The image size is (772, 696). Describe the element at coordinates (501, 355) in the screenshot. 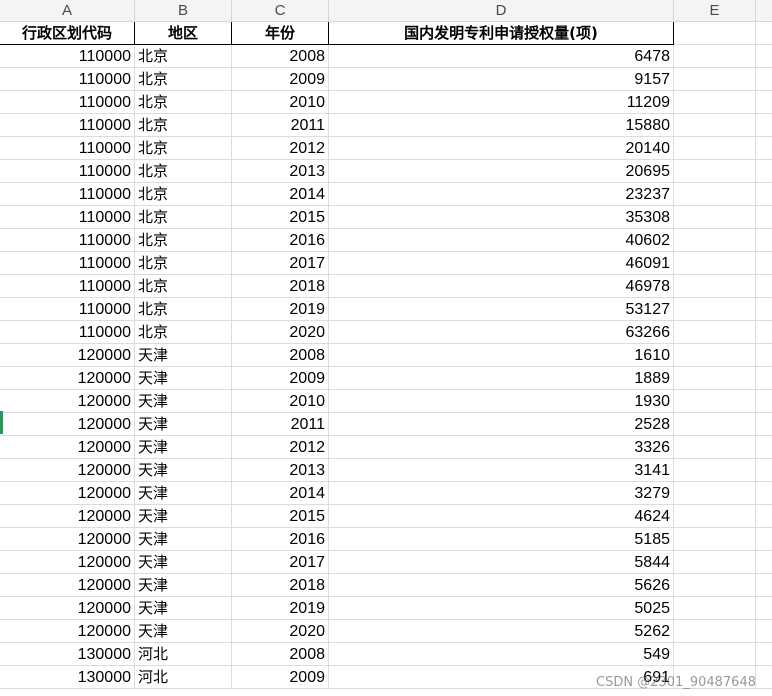

I see `cell-patents: 1610` at that location.